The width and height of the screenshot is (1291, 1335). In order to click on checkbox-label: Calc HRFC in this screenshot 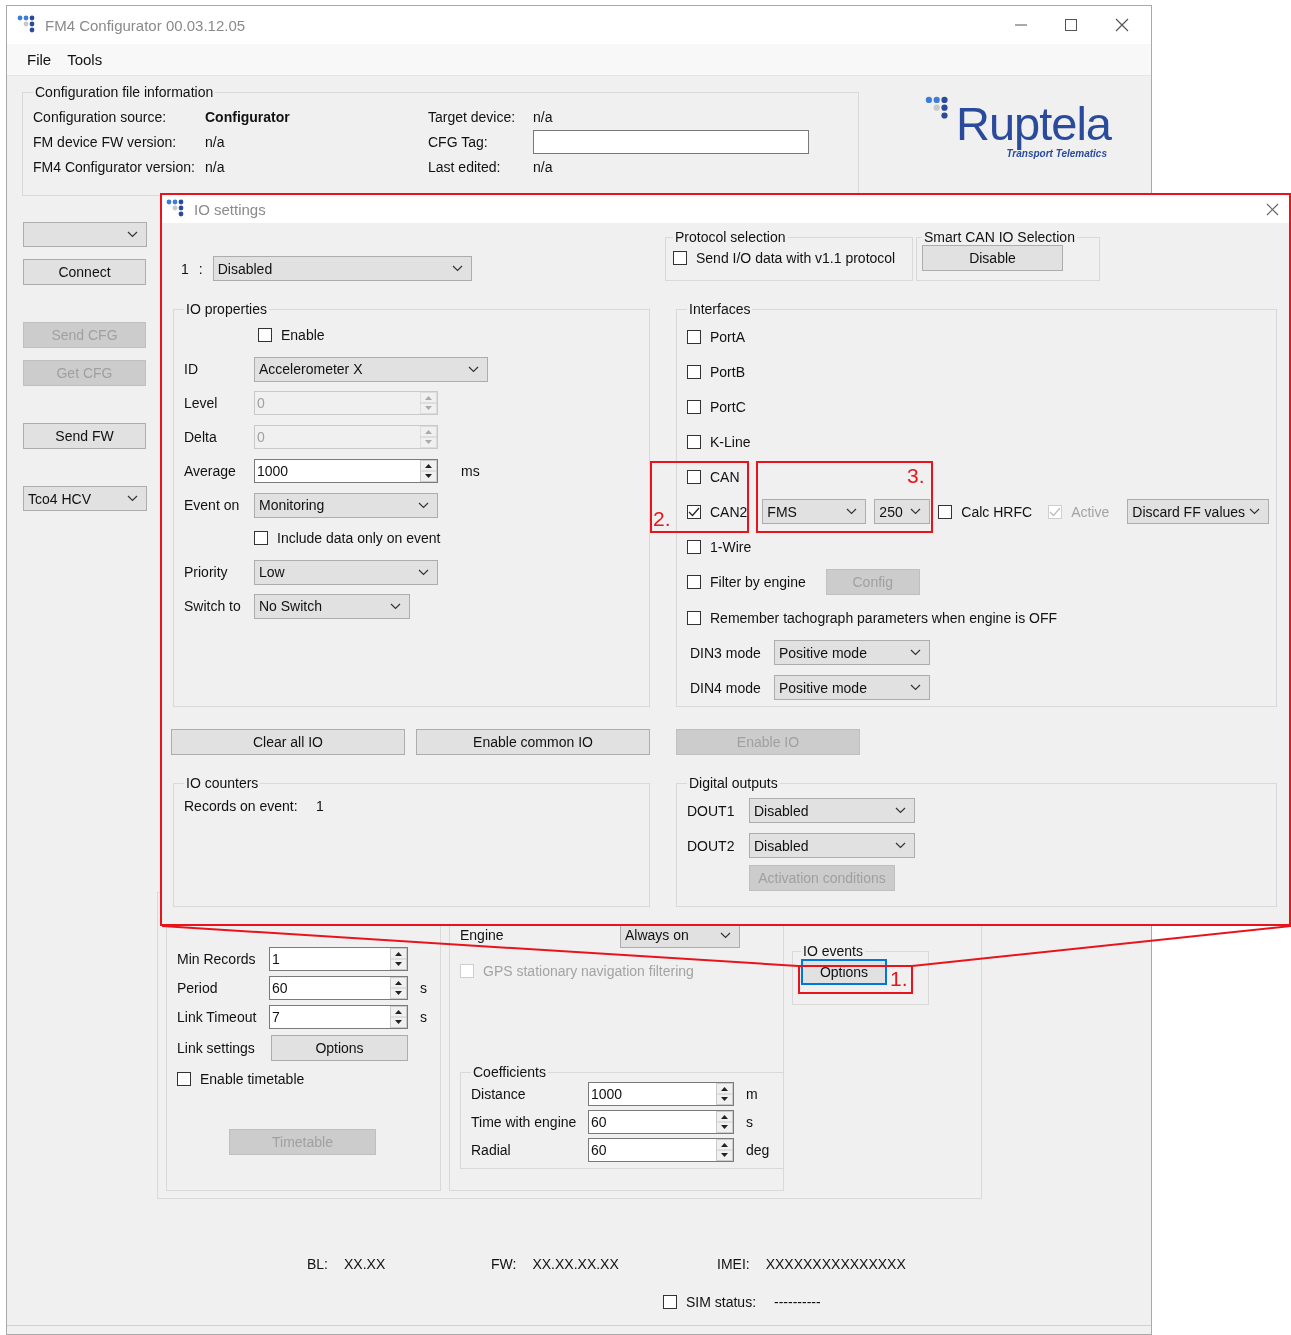, I will do `click(997, 511)`.